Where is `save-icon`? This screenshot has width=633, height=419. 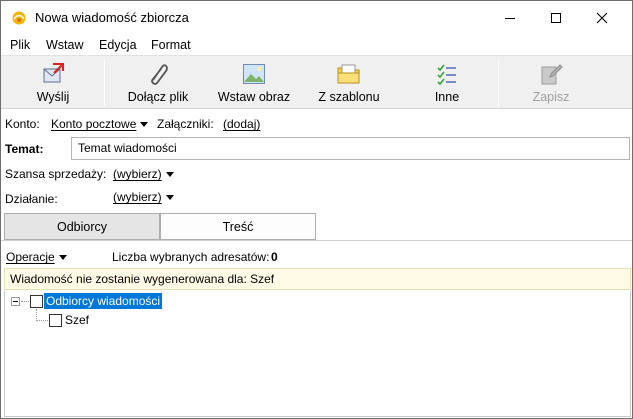
save-icon is located at coordinates (551, 74).